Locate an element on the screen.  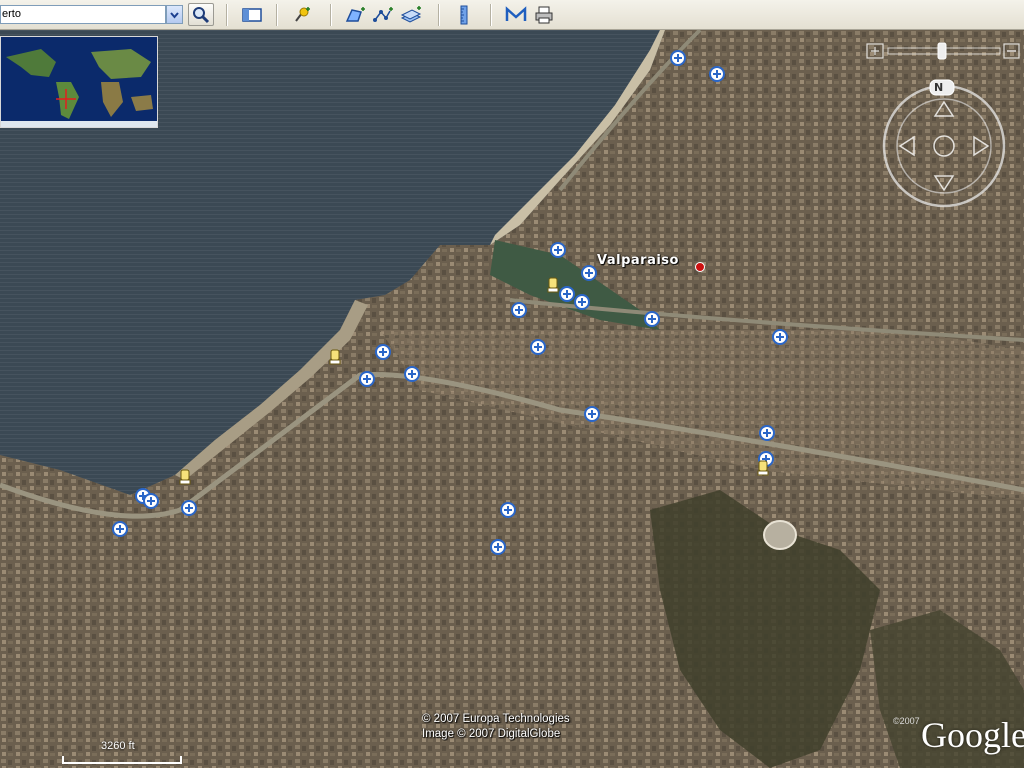
credit-line: Image © 2007 DigitalGlobe is located at coordinates (491, 734).